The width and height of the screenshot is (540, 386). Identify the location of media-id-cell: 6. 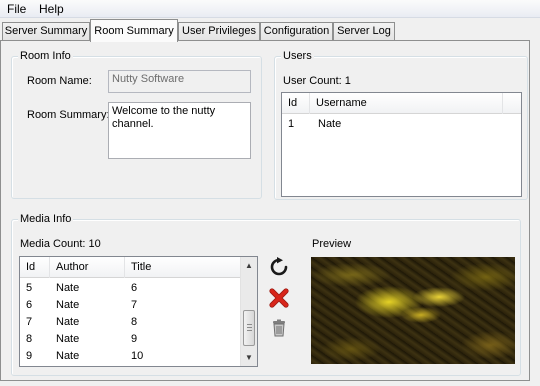
(29, 305).